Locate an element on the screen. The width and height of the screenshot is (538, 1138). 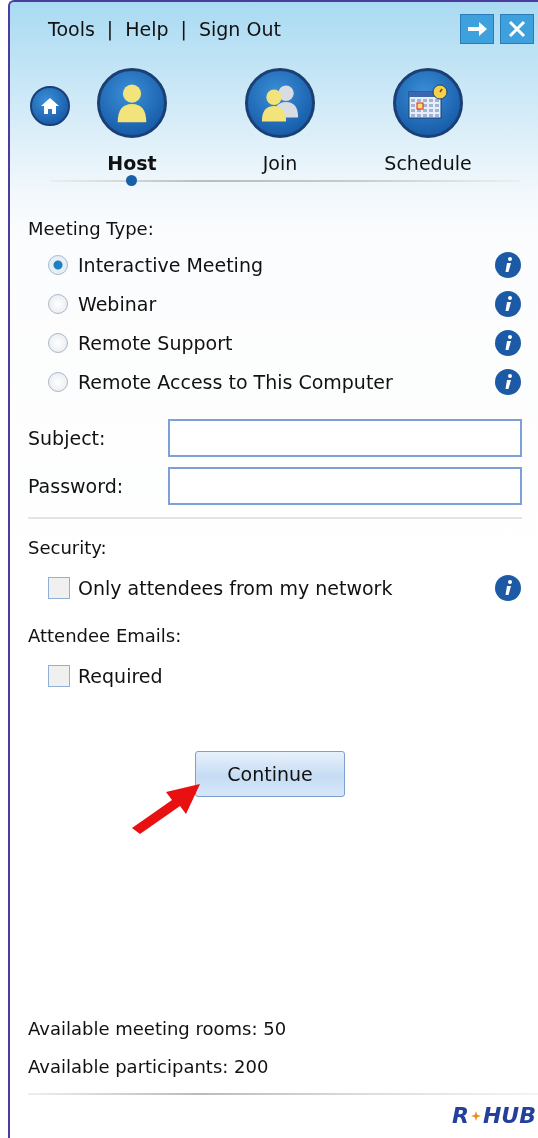
arrow-button is located at coordinates (477, 29).